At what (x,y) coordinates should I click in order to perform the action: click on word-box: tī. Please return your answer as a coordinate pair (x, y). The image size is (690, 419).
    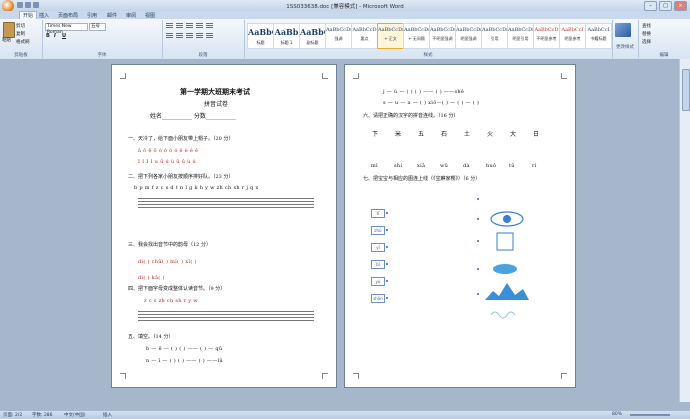
    Looking at the image, I should click on (378, 213).